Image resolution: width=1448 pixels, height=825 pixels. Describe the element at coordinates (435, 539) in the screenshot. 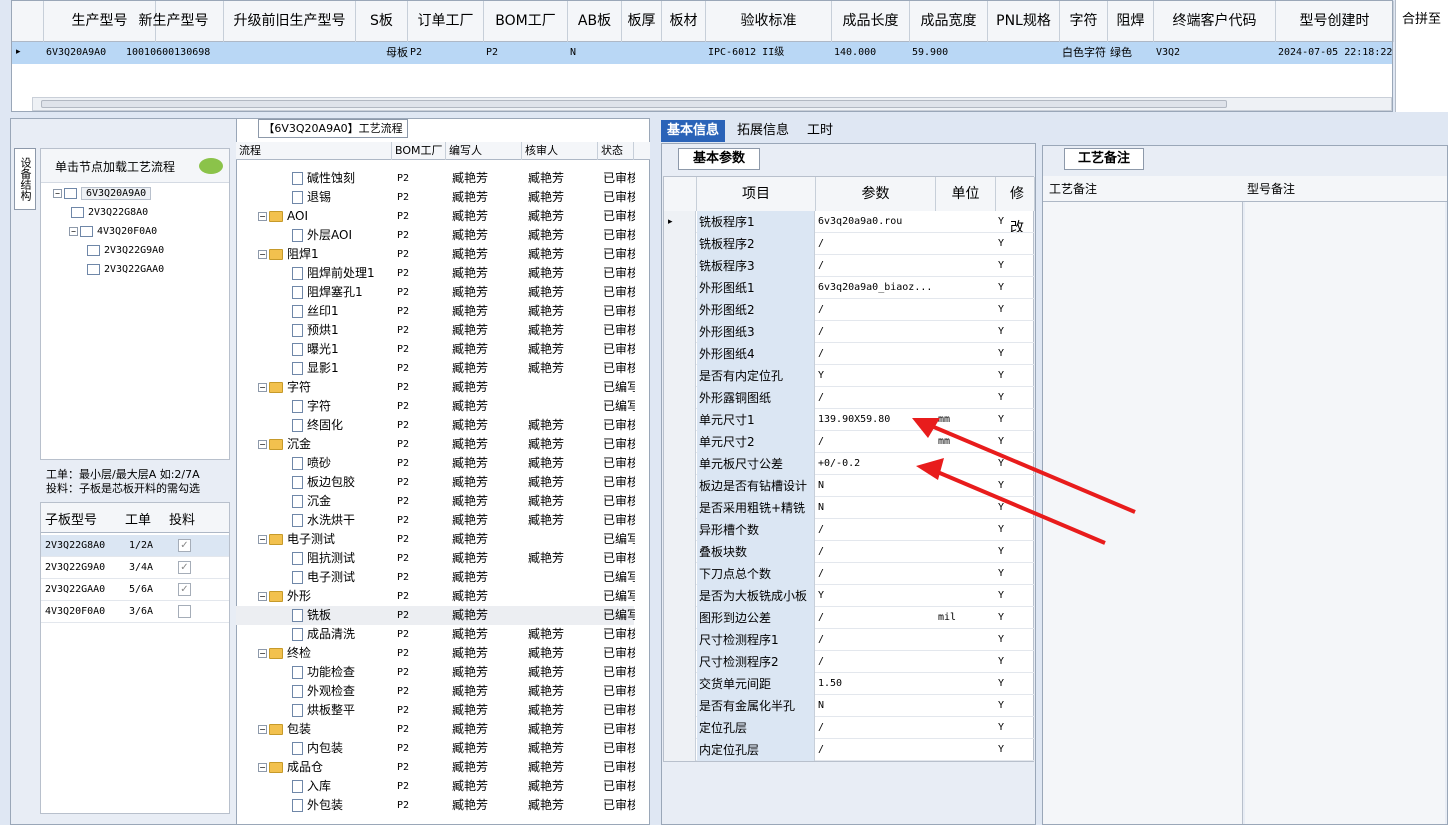

I see `process-row: − 电子测试 P2 臧艳芳 已编写` at that location.